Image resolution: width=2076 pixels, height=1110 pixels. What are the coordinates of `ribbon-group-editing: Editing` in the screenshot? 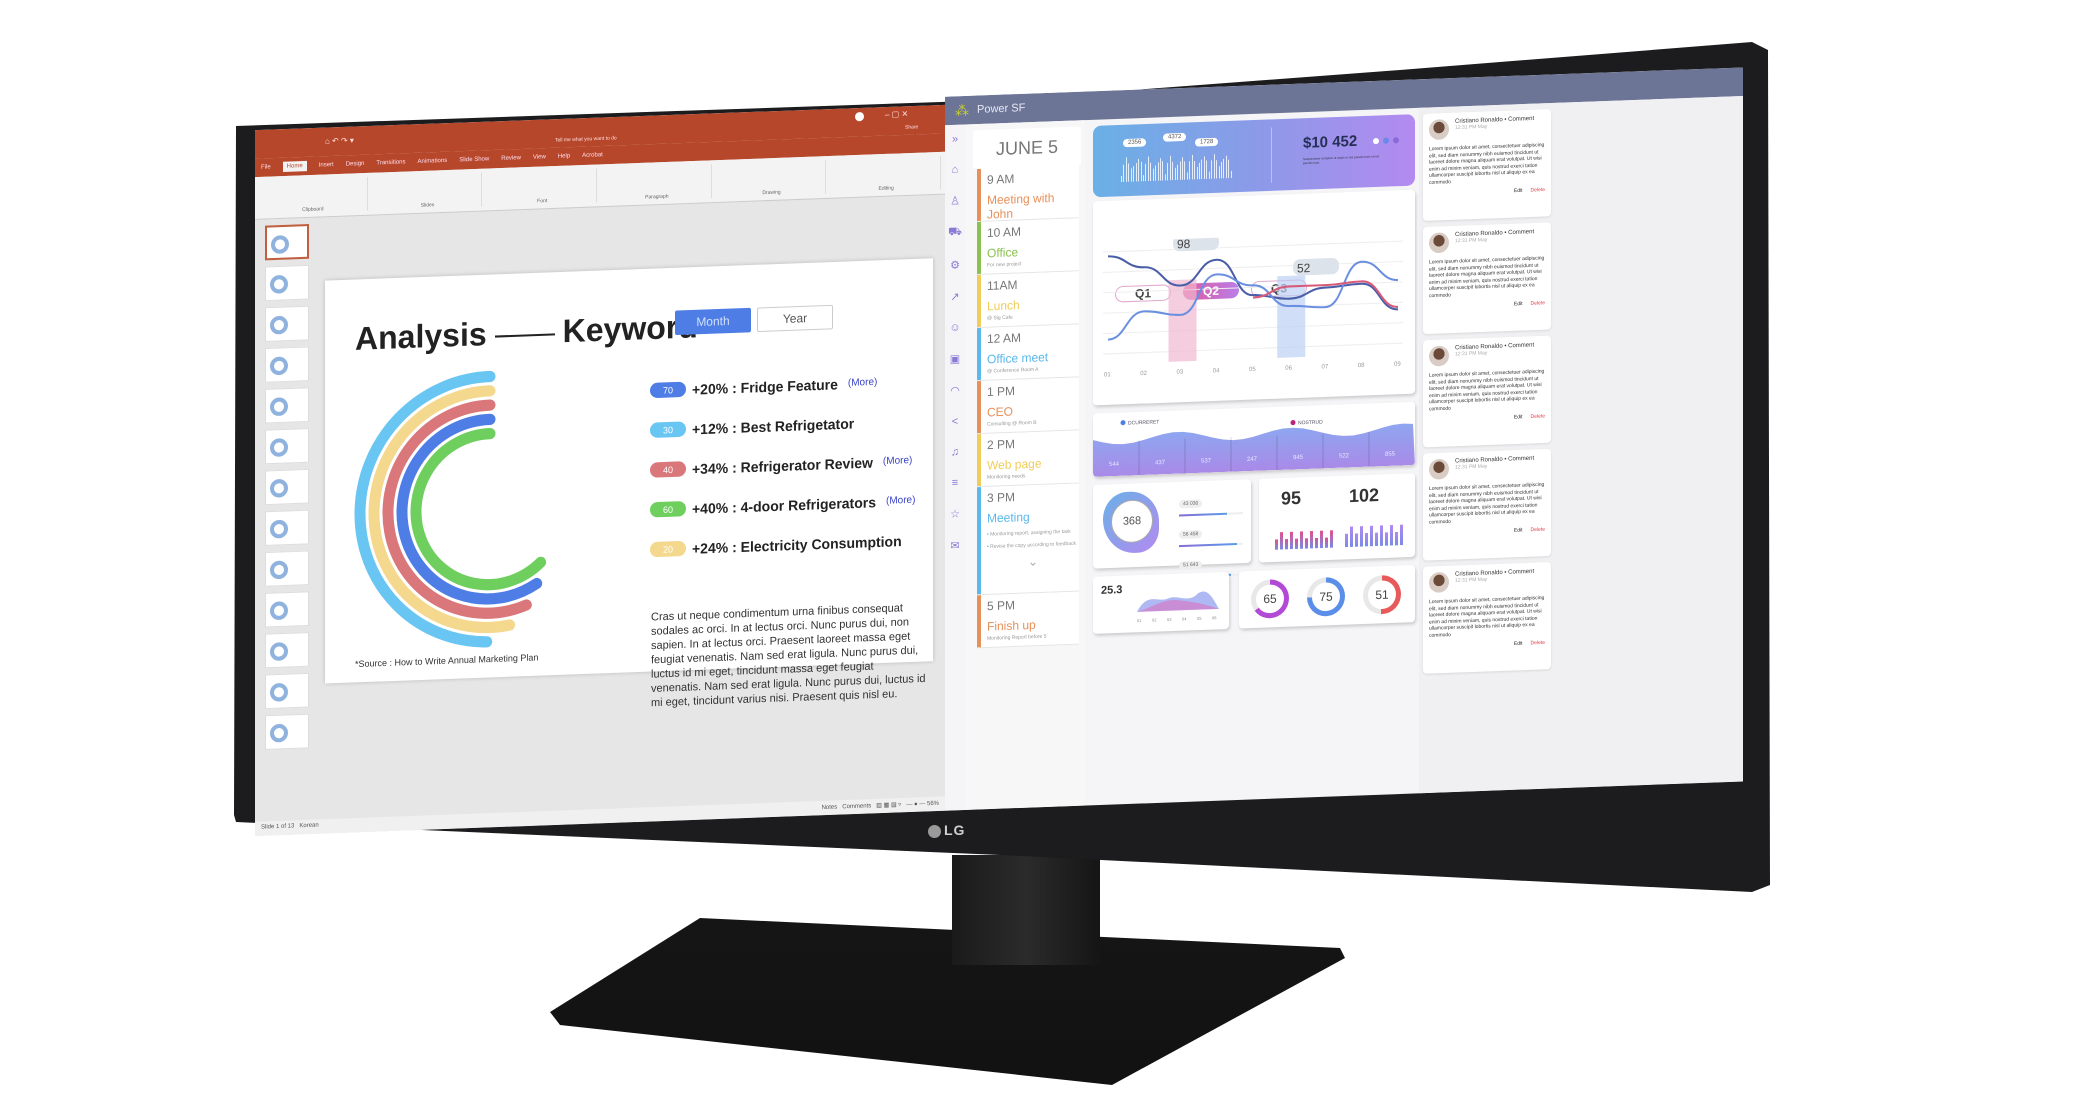 It's located at (887, 175).